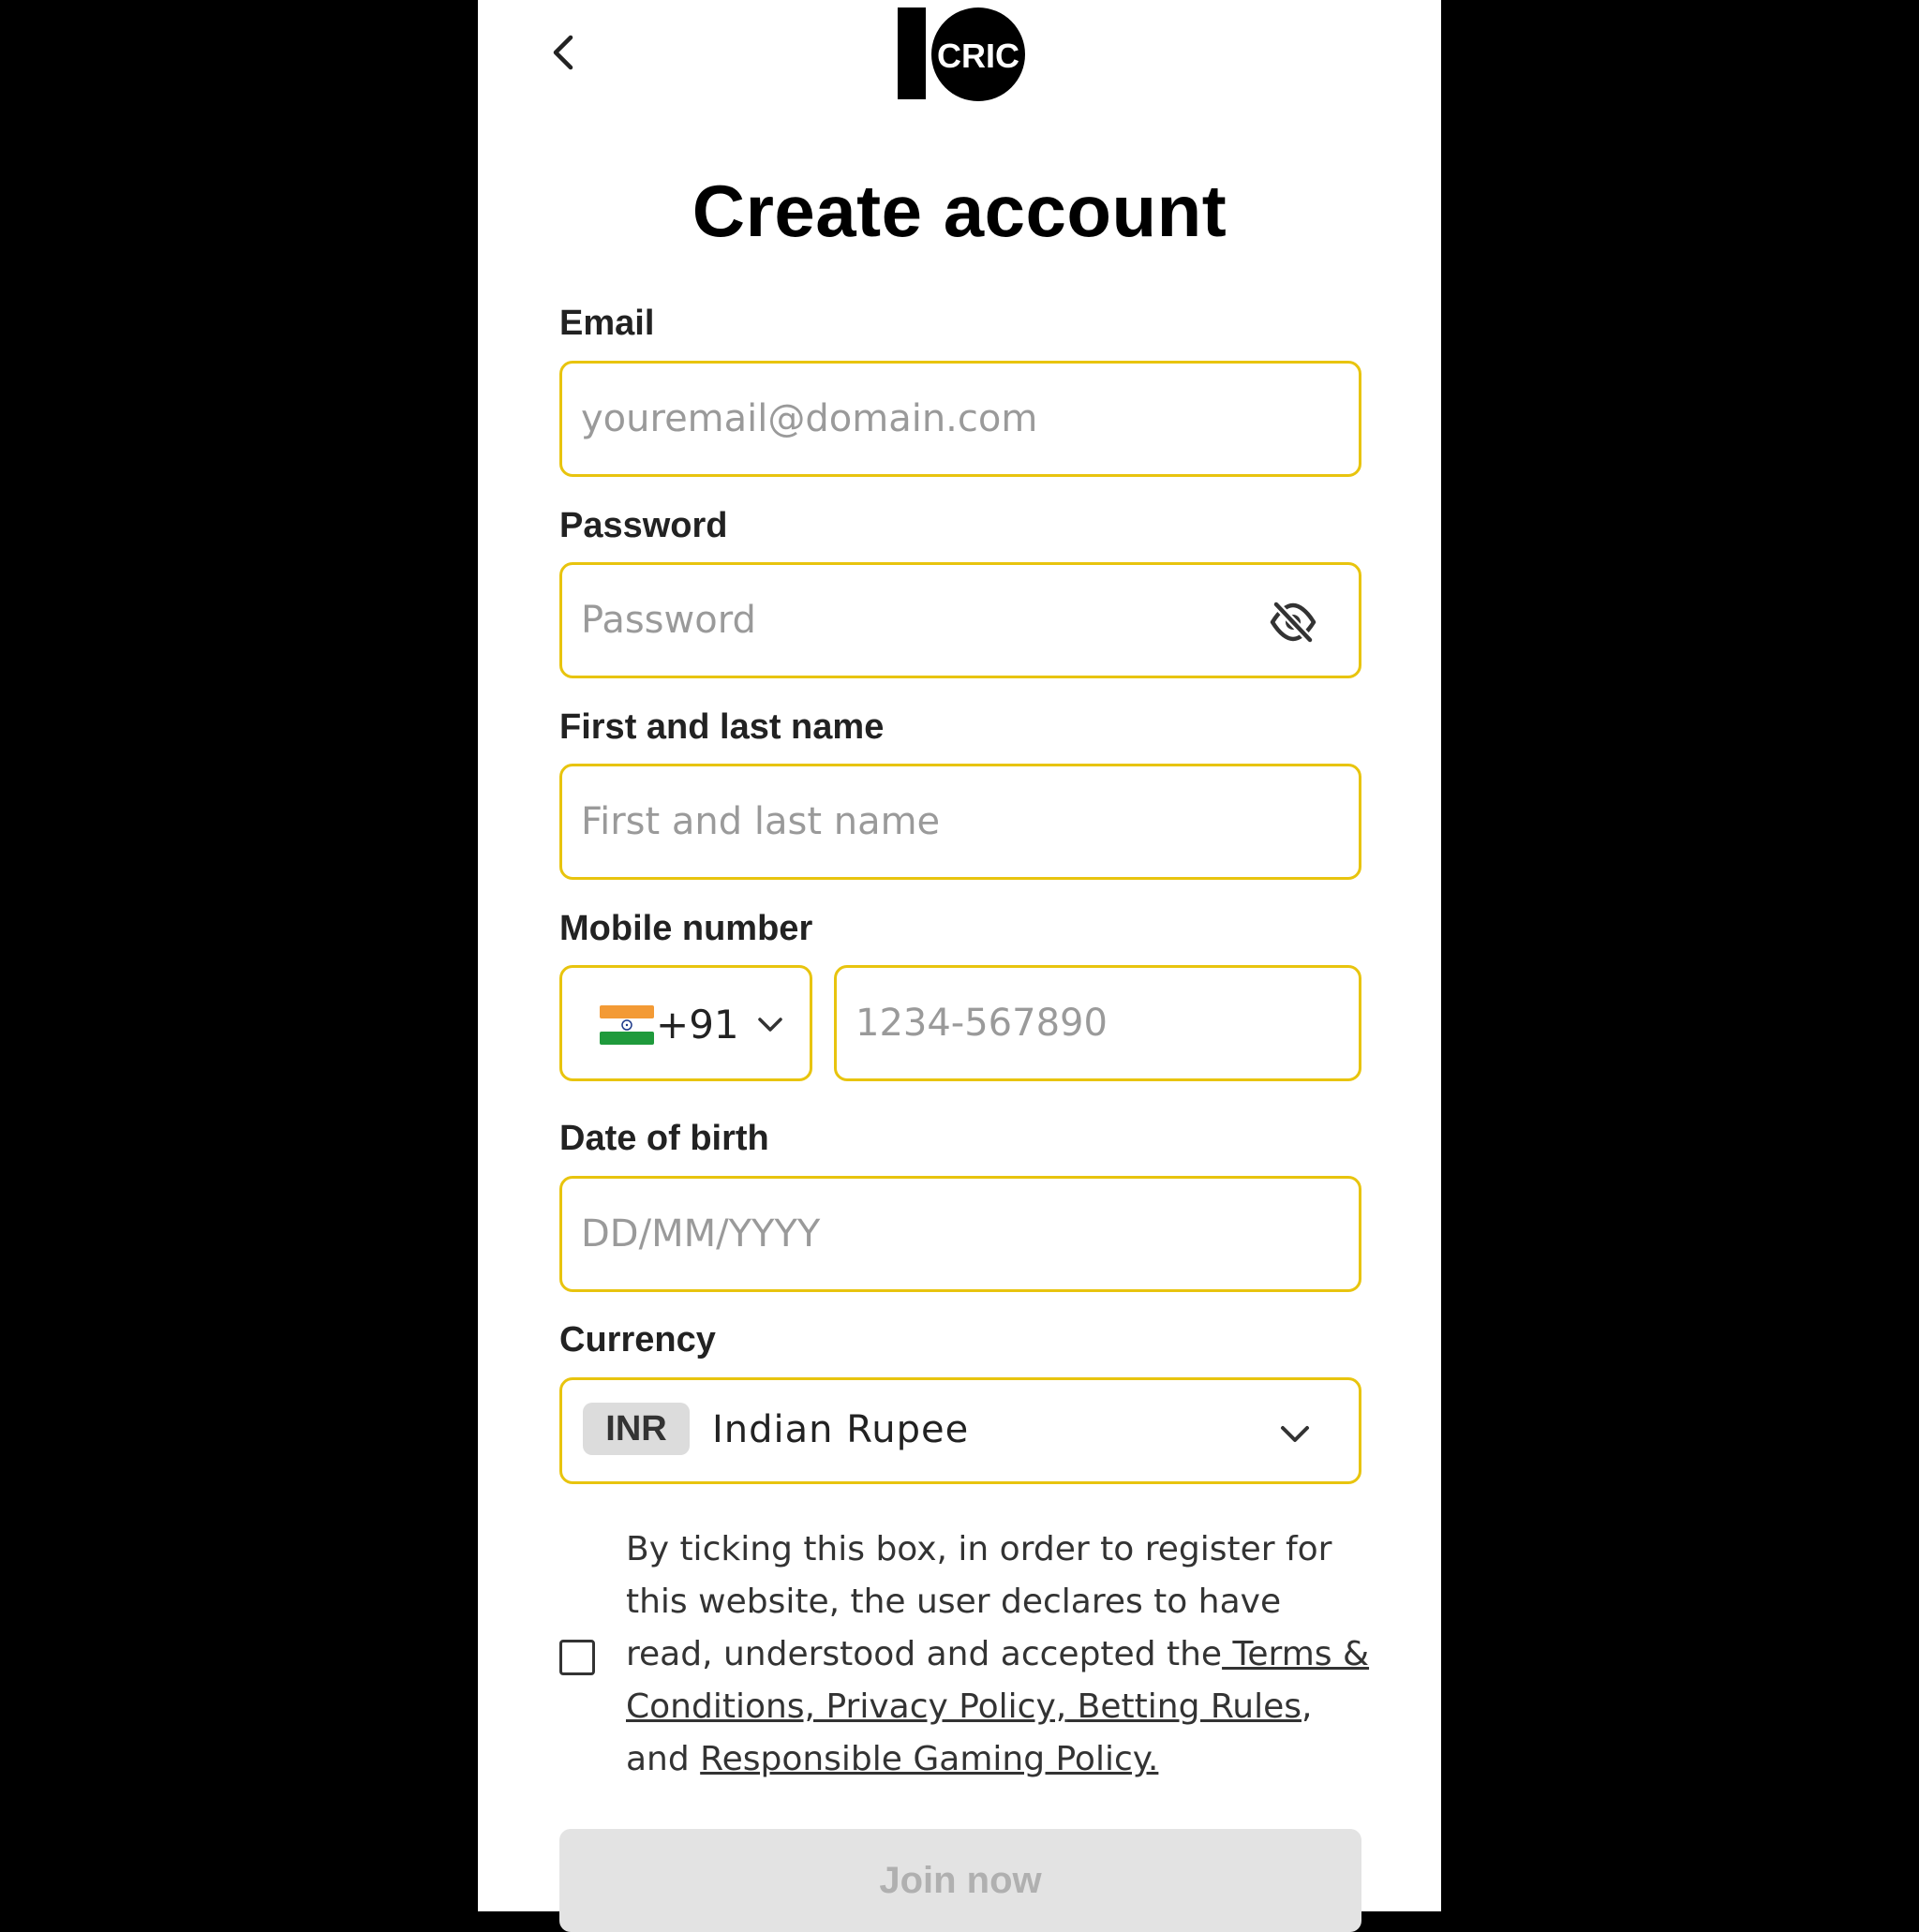 The image size is (1919, 1932). What do you see at coordinates (637, 1340) in the screenshot?
I see `currency-label: Currency` at bounding box center [637, 1340].